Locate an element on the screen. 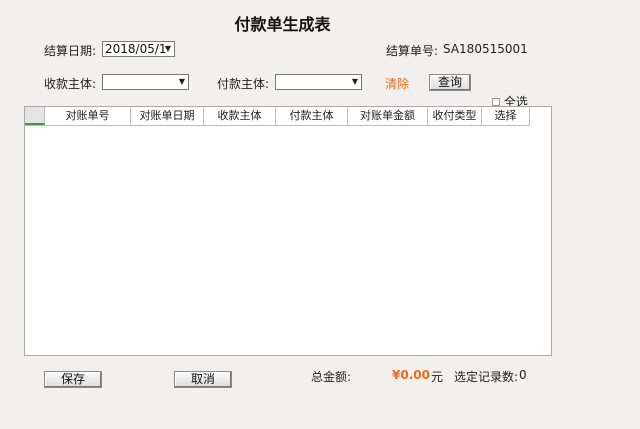 The height and width of the screenshot is (429, 640). total-amount-label: 总金额: is located at coordinates (331, 377).